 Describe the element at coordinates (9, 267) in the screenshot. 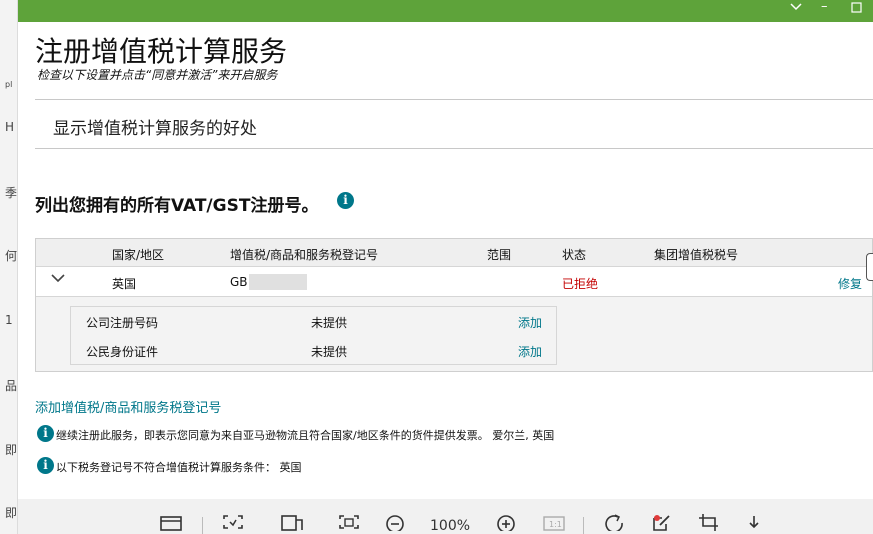

I see `background-window-strip: pl H 季 何 1 品 即 即` at that location.